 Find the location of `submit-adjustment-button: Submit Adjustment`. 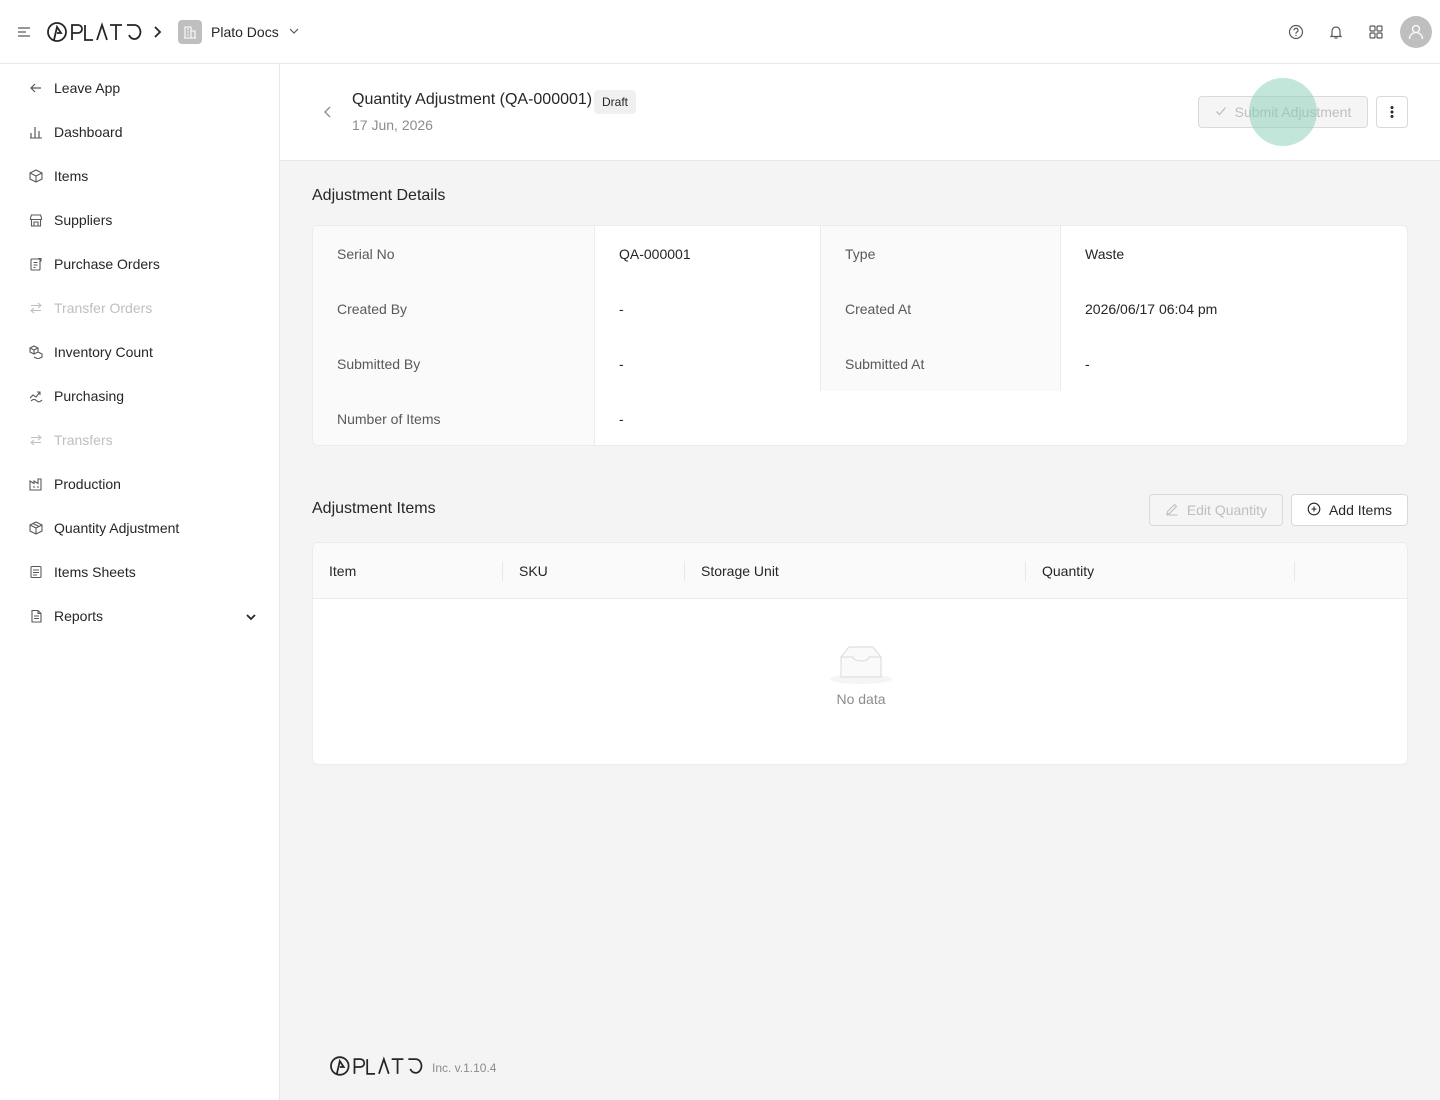

submit-adjustment-button: Submit Adjustment is located at coordinates (1283, 112).